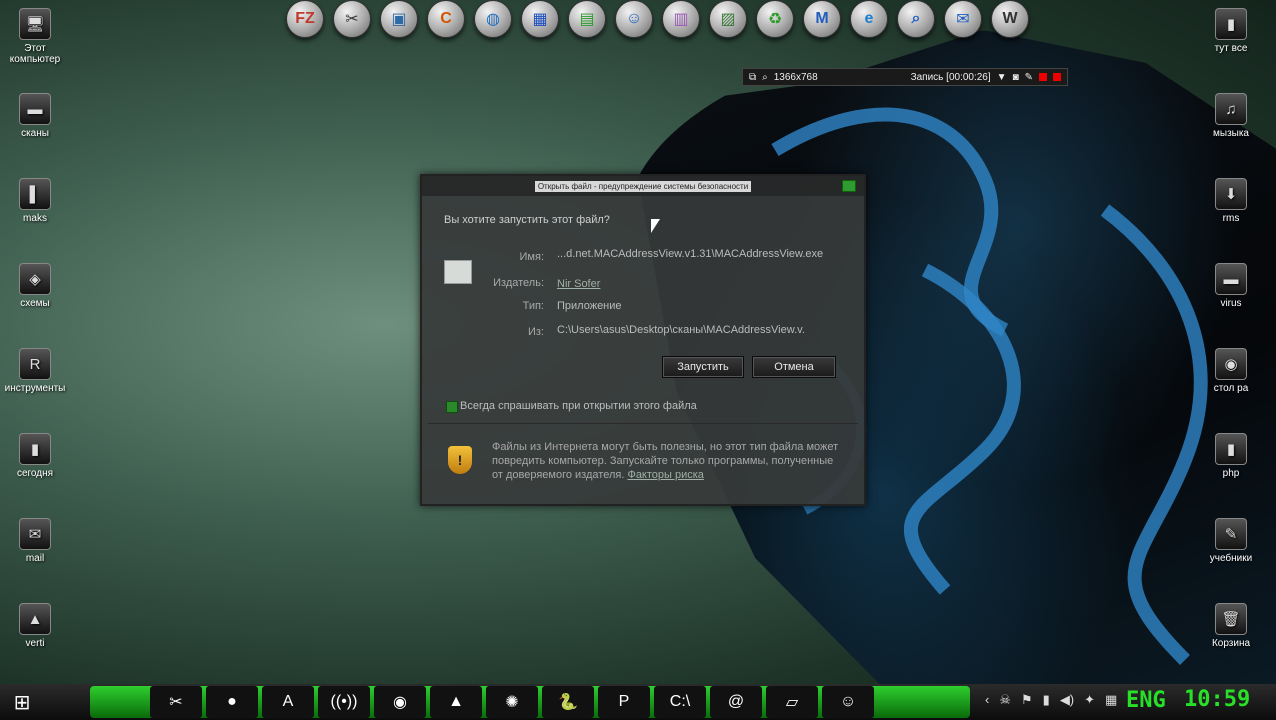 Image resolution: width=1276 pixels, height=720 pixels. Describe the element at coordinates (35, 371) in the screenshot. I see `desktop-icon-left-4: Rинструменты` at that location.